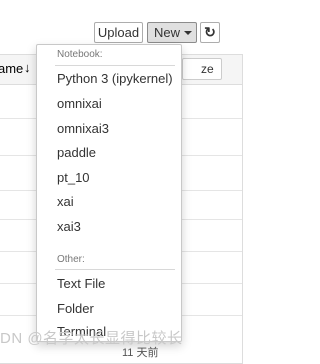 This screenshot has height=364, width=320. Describe the element at coordinates (188, 33) in the screenshot. I see `caret-down-icon` at that location.